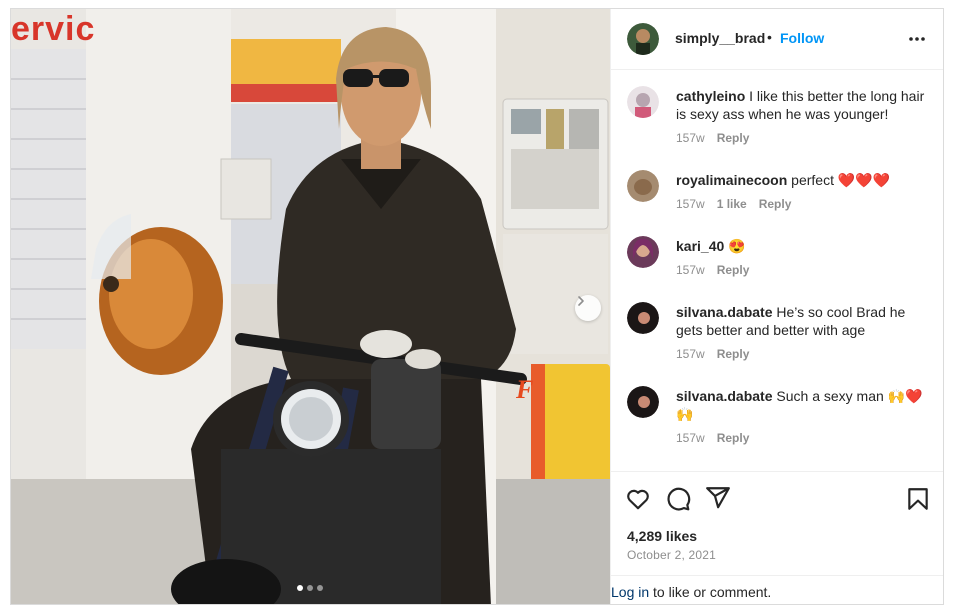  I want to click on comment-likes: 1 like, so click(732, 204).